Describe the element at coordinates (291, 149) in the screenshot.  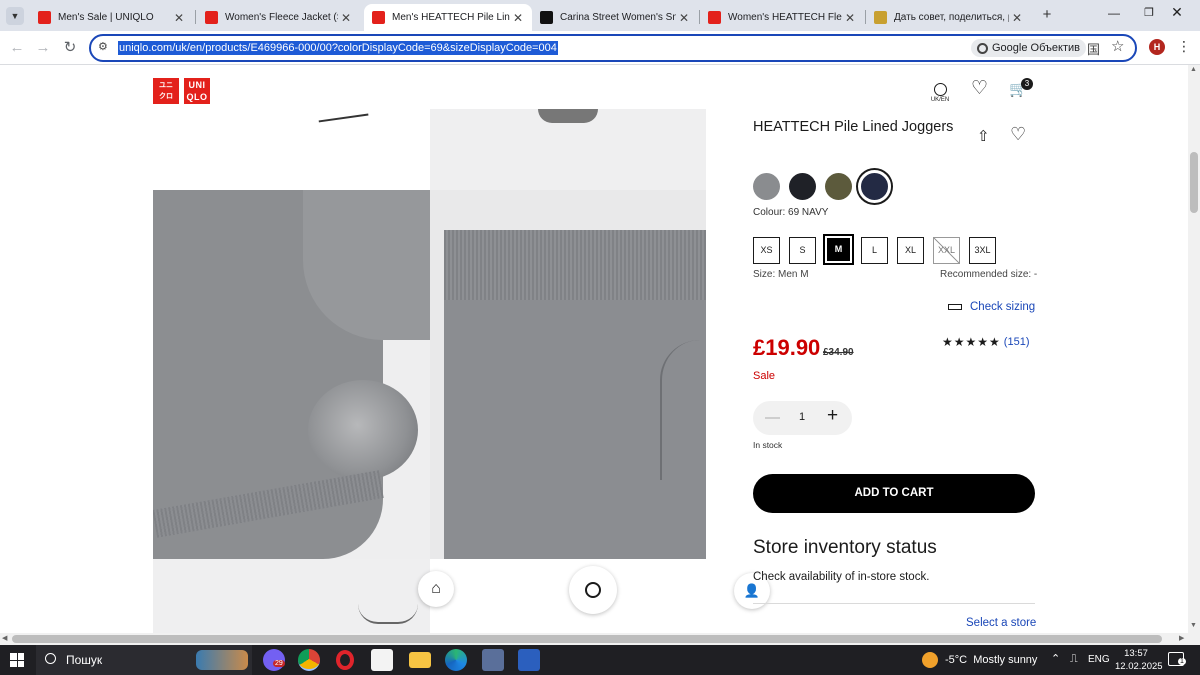
I see `product-image-top-left` at that location.